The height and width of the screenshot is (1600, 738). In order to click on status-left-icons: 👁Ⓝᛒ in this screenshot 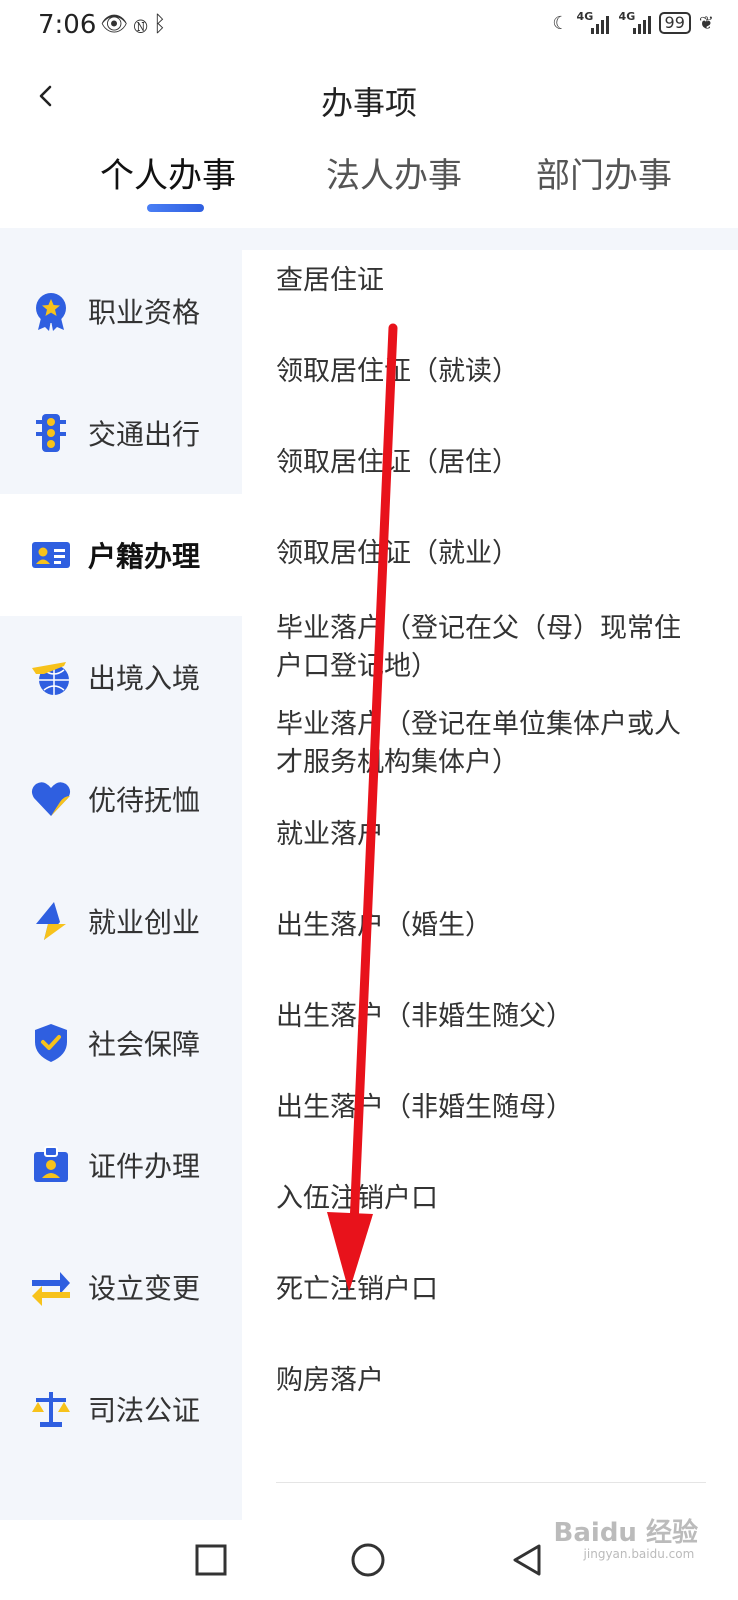, I will do `click(136, 24)`.